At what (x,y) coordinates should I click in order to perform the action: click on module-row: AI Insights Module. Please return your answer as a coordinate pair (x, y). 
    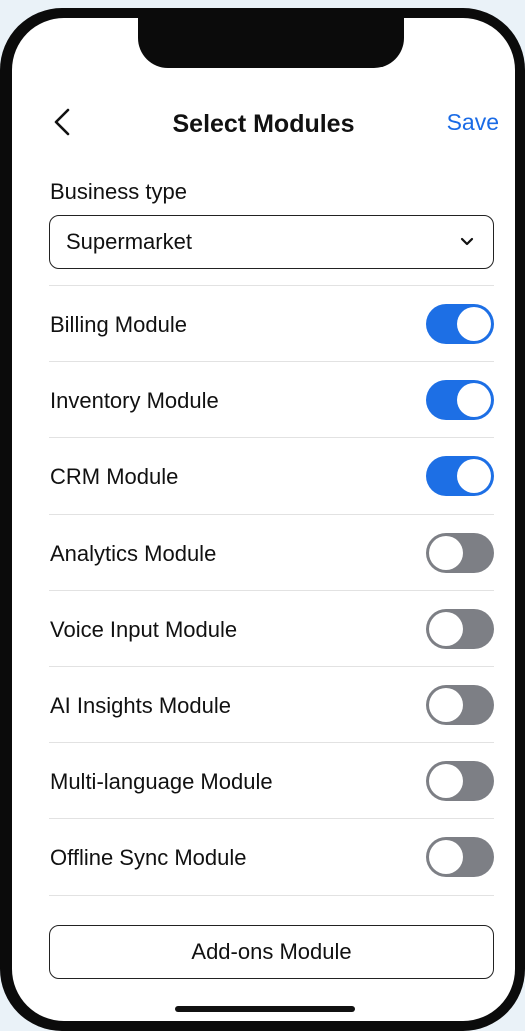
    Looking at the image, I should click on (263, 705).